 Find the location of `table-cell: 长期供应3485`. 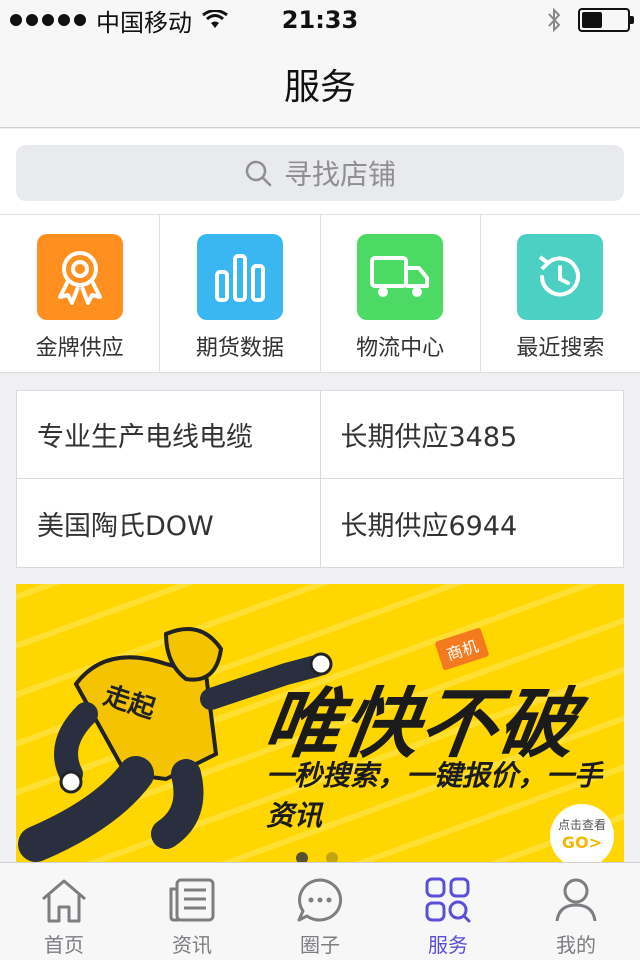

table-cell: 长期供应3485 is located at coordinates (472, 434).